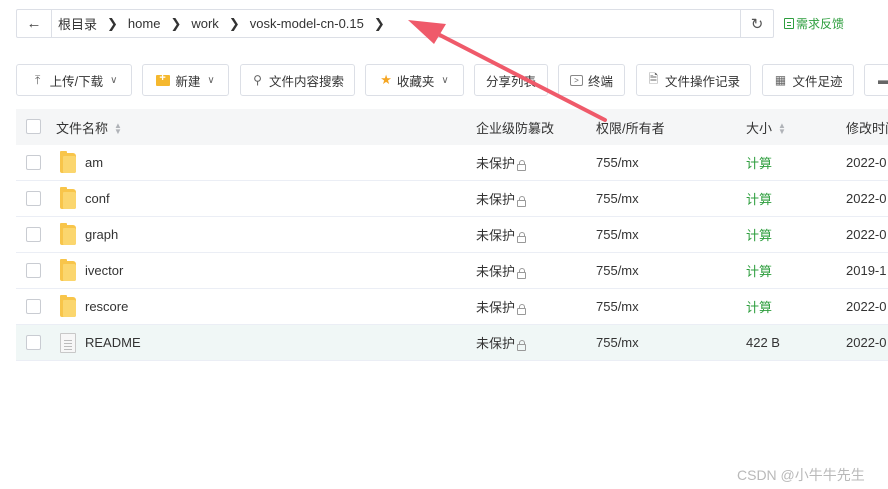 Image resolution: width=888 pixels, height=489 pixels. Describe the element at coordinates (452, 343) in the screenshot. I see `table-row: README 未保护 755/mx 422 B 2022-0` at that location.